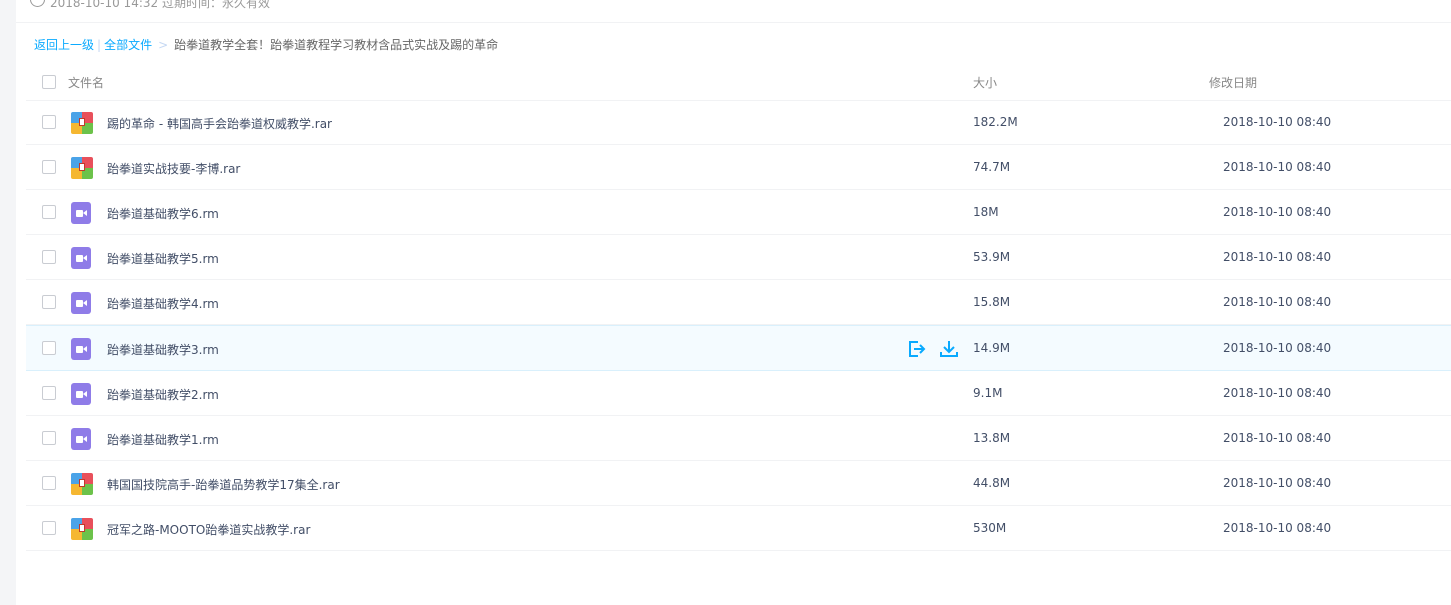  Describe the element at coordinates (992, 167) in the screenshot. I see `file-size: 74.7M` at that location.